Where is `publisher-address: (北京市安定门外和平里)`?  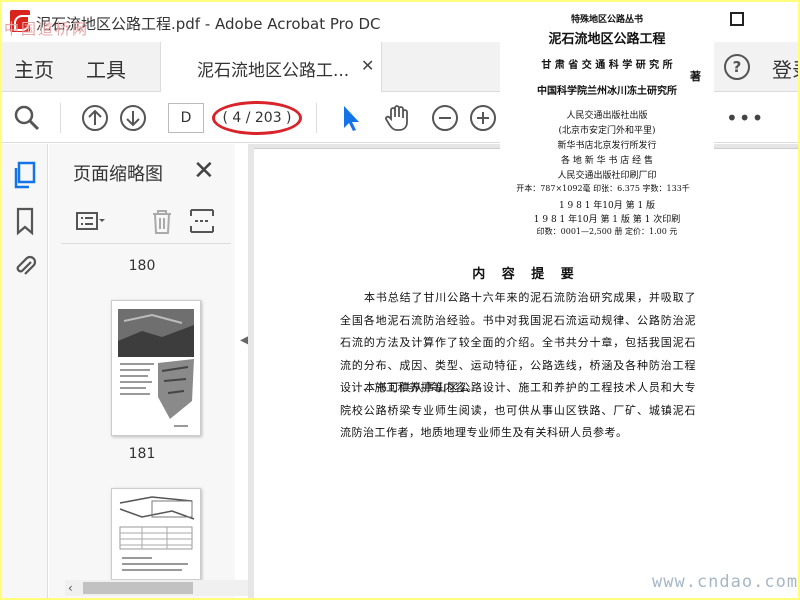 publisher-address: (北京市安定门外和平里) is located at coordinates (607, 131).